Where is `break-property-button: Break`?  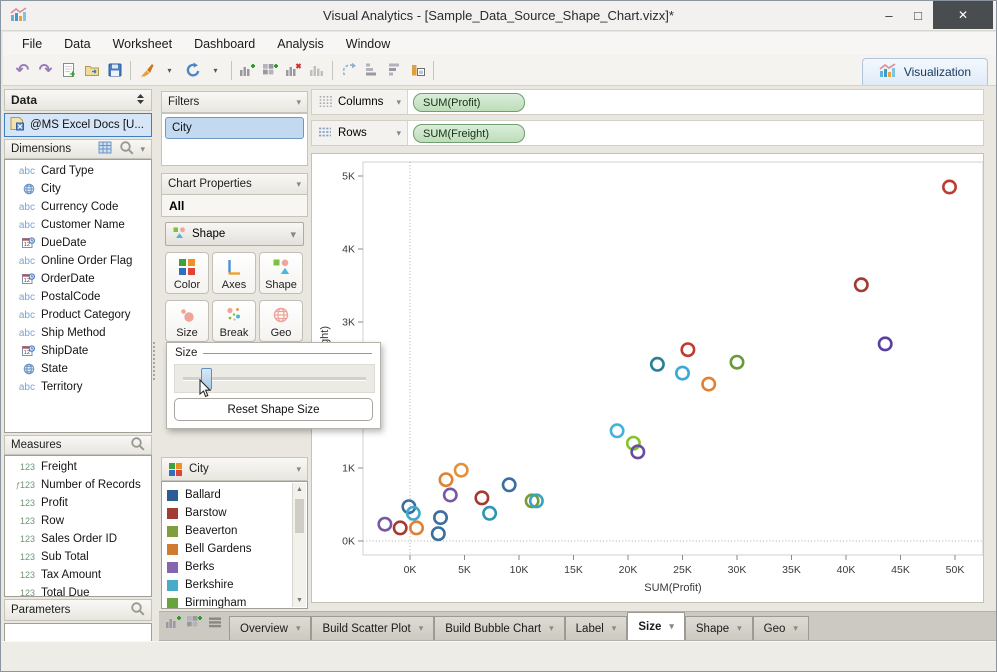
break-property-button: Break is located at coordinates (234, 321).